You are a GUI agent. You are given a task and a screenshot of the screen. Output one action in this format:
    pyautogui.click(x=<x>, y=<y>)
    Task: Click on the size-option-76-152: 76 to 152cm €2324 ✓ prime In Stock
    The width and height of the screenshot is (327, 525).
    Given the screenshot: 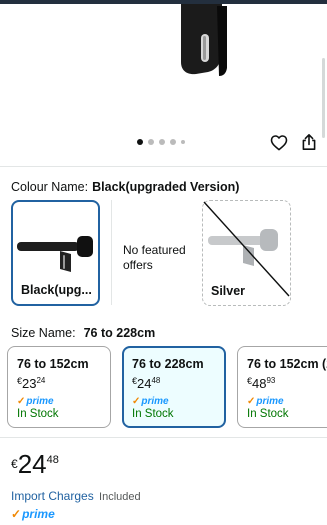 What is the action you would take?
    pyautogui.click(x=59, y=387)
    